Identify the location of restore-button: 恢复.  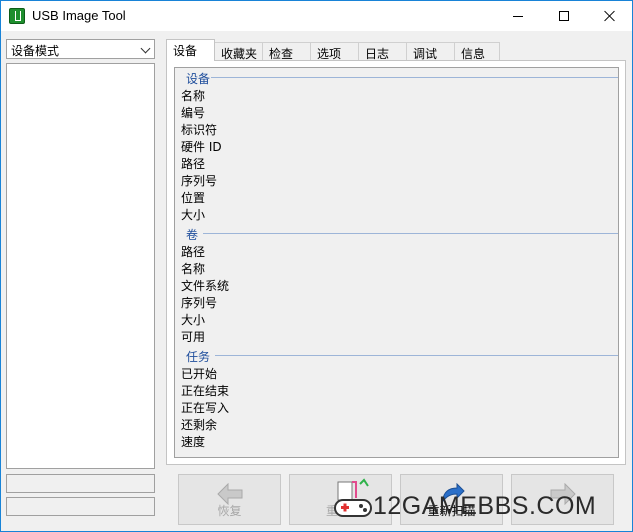
(229, 499).